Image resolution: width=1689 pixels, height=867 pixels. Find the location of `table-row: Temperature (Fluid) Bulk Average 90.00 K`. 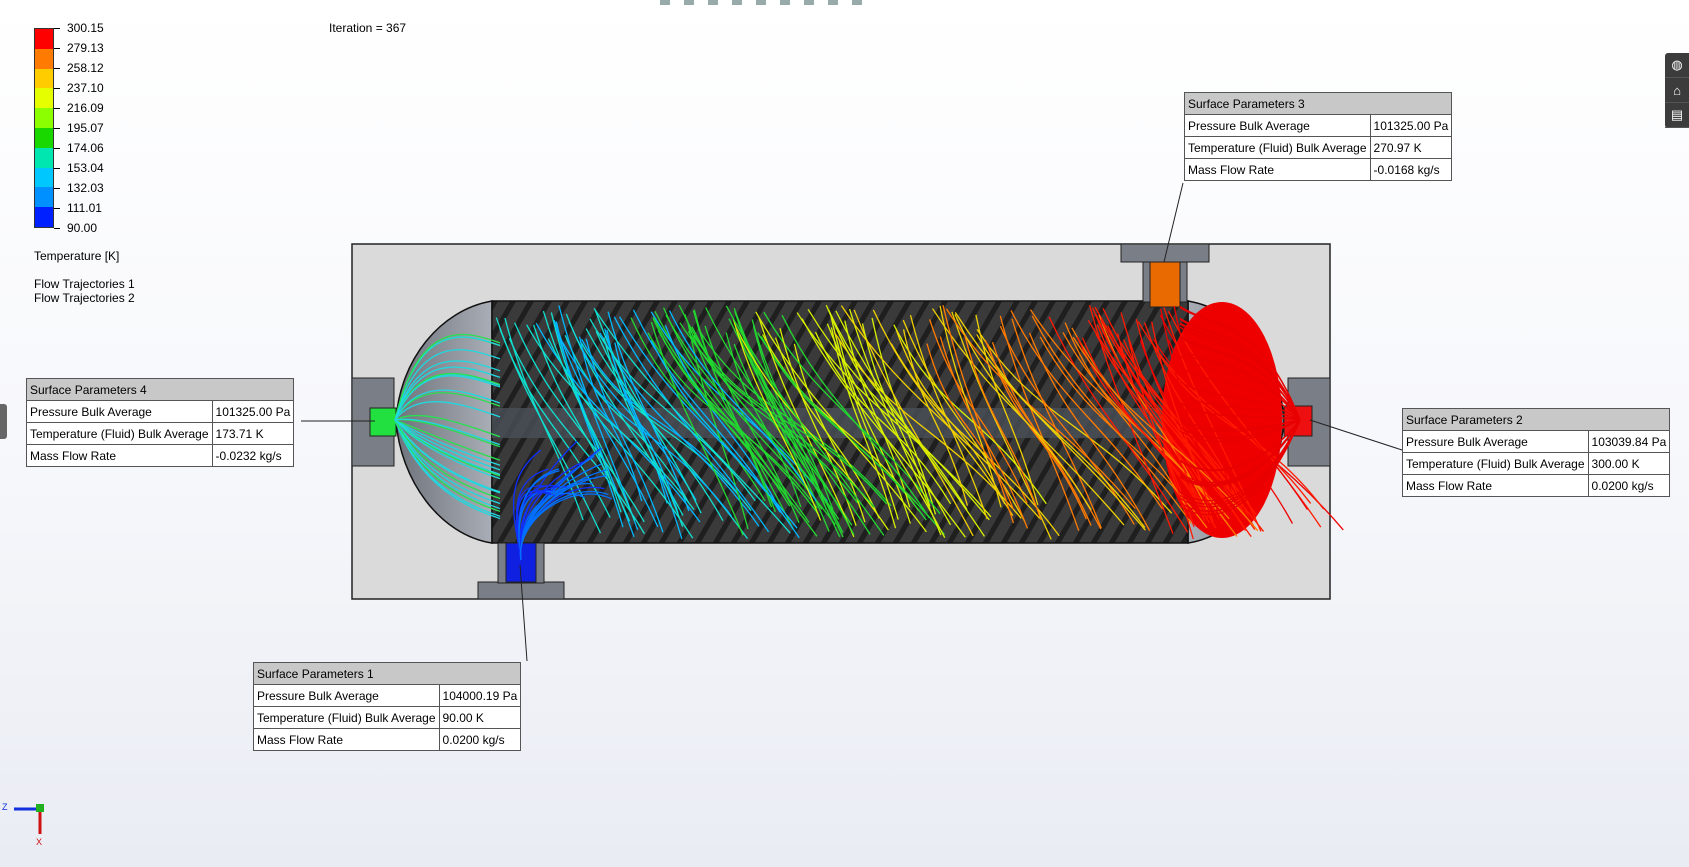

table-row: Temperature (Fluid) Bulk Average 90.00 K is located at coordinates (387, 717).